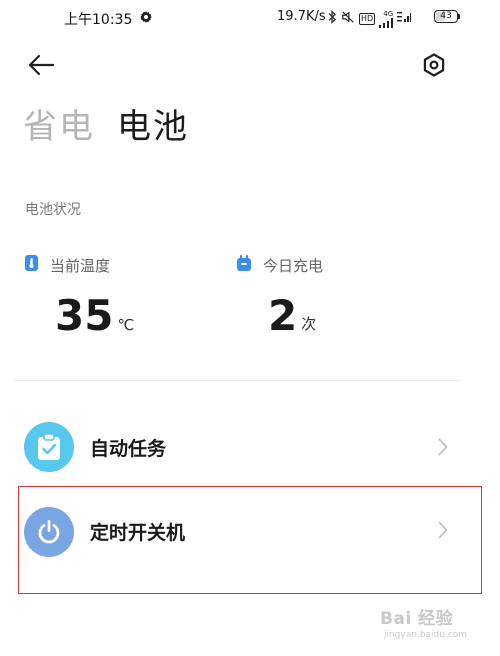  I want to click on battery-text: 43, so click(446, 16).